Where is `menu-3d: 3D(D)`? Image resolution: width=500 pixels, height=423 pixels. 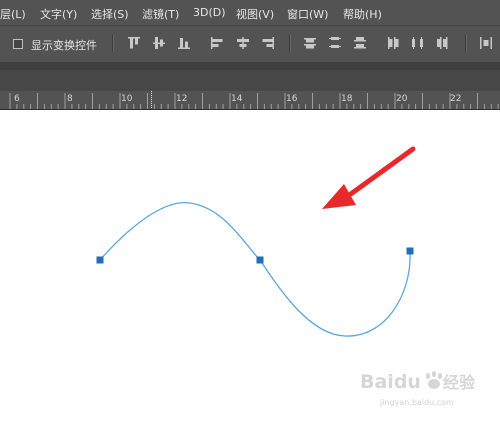 menu-3d: 3D(D) is located at coordinates (209, 12).